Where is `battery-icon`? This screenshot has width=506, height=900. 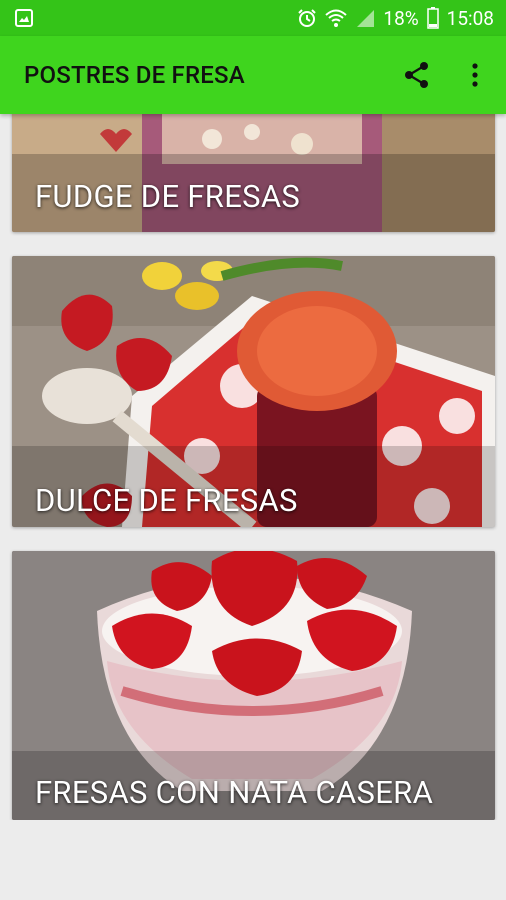
battery-icon is located at coordinates (432, 18).